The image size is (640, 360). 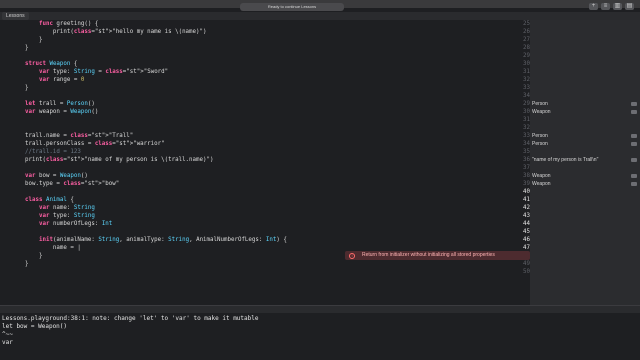 I want to click on code-line: 33}, so click(x=265, y=88).